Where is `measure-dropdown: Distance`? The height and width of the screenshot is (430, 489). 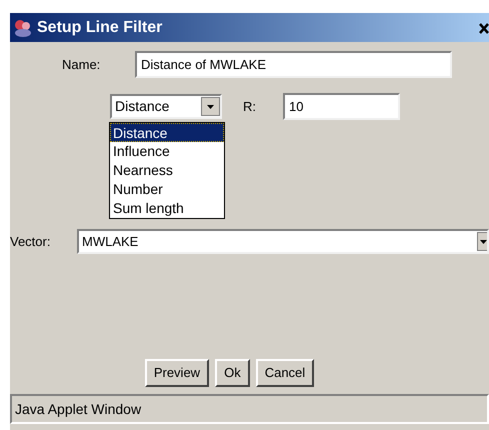 measure-dropdown: Distance is located at coordinates (166, 106).